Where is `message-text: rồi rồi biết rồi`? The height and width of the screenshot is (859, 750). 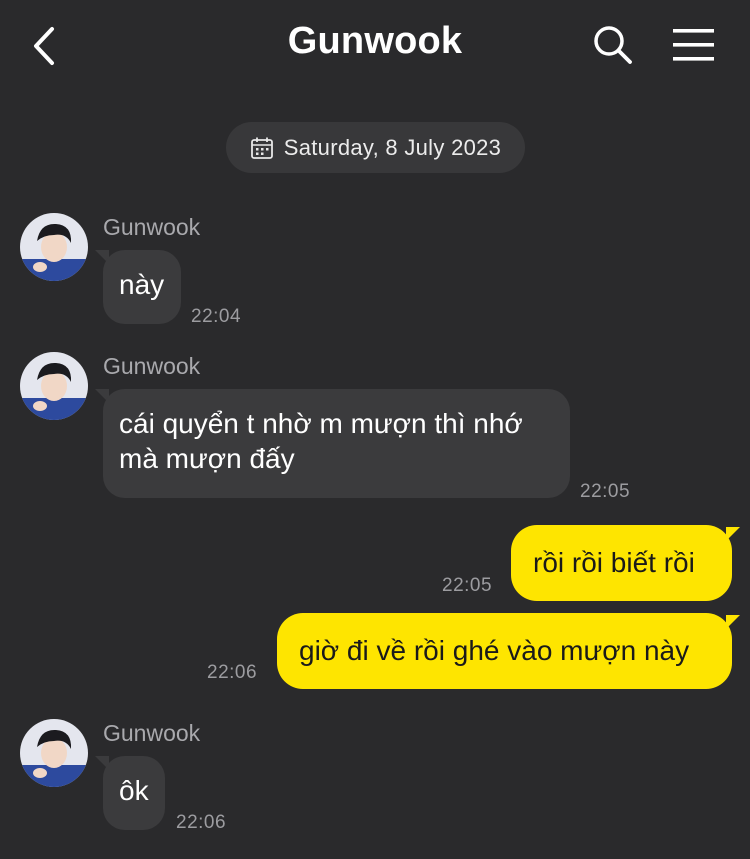
message-text: rồi rồi biết rồi is located at coordinates (614, 562).